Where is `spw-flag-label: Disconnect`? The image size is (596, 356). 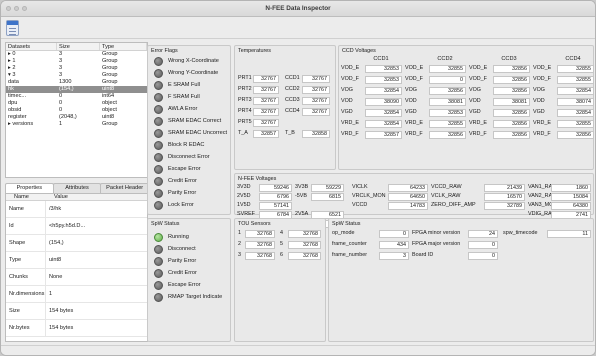
spw-flag-label: Disconnect is located at coordinates (182, 249).